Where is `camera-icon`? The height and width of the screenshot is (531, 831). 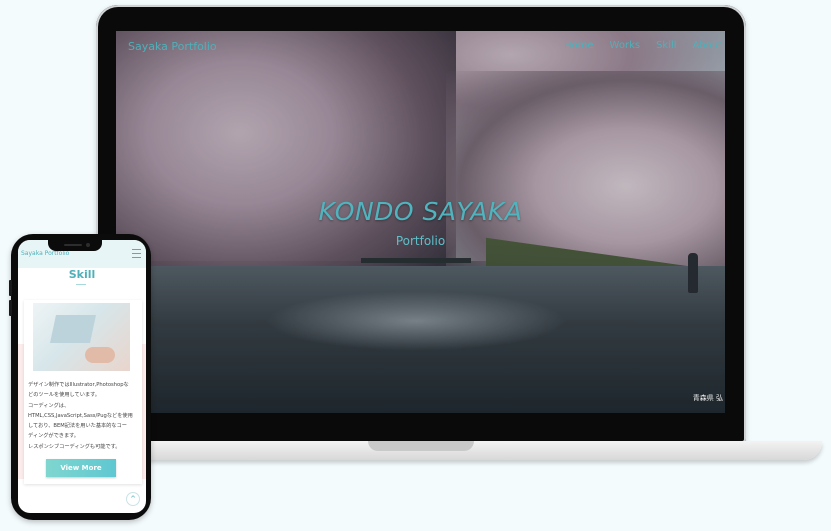
camera-icon is located at coordinates (88, 245).